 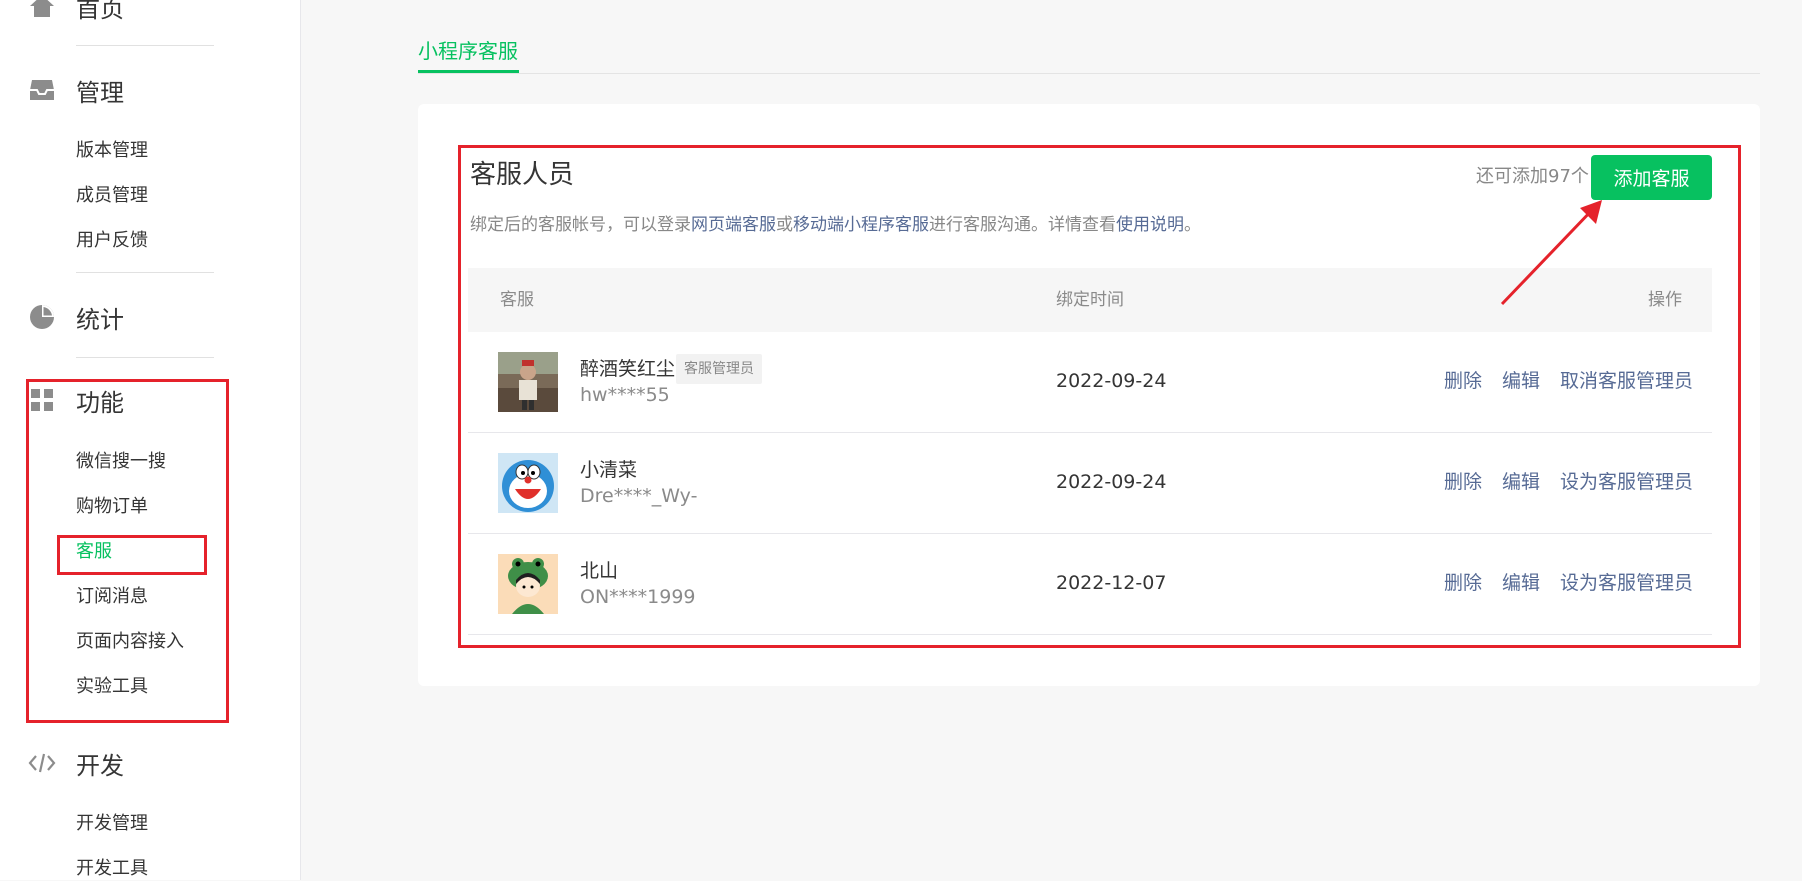 I want to click on sidebar-item-members: 成员管理, so click(x=112, y=196).